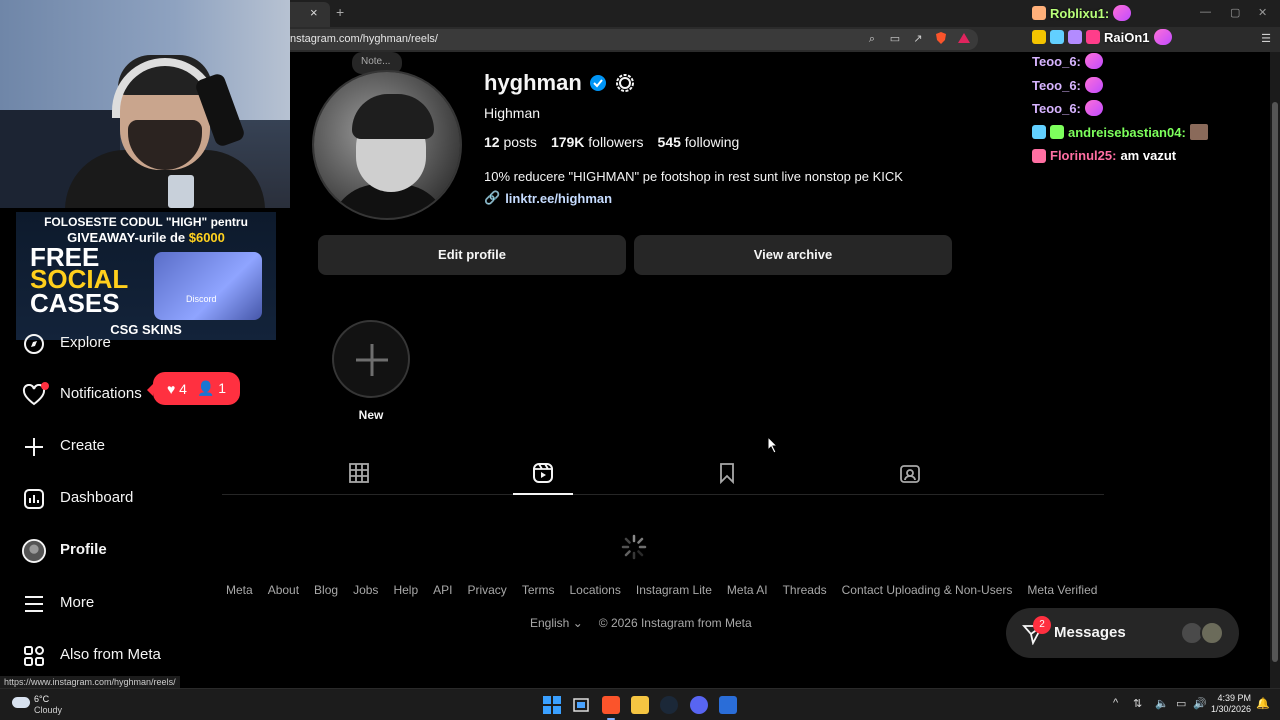  Describe the element at coordinates (727, 473) in the screenshot. I see `saved-bookmark-icon` at that location.